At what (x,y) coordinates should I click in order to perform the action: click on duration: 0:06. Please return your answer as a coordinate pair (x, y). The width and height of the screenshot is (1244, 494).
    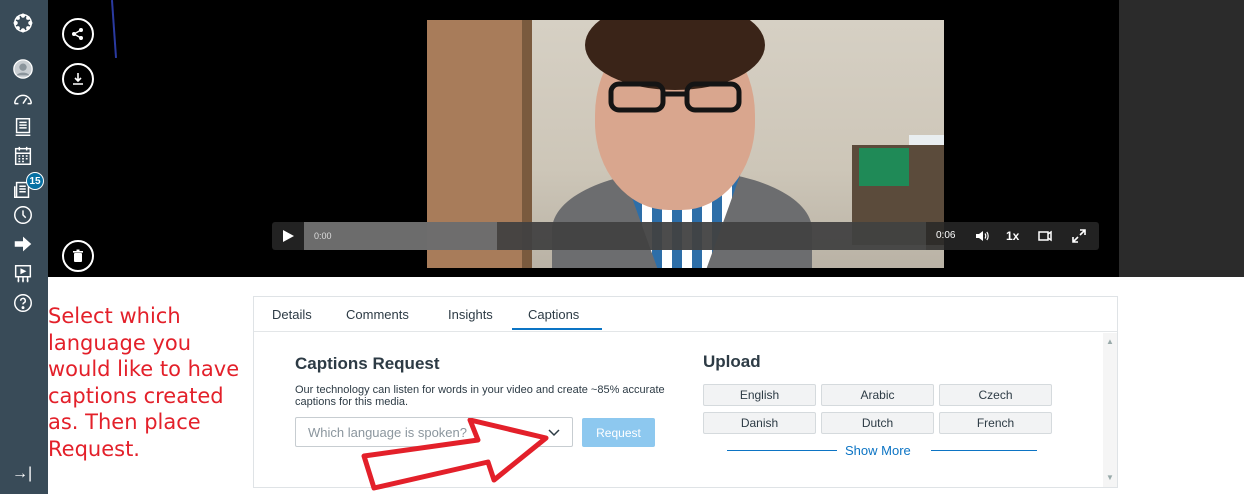
    Looking at the image, I should click on (946, 235).